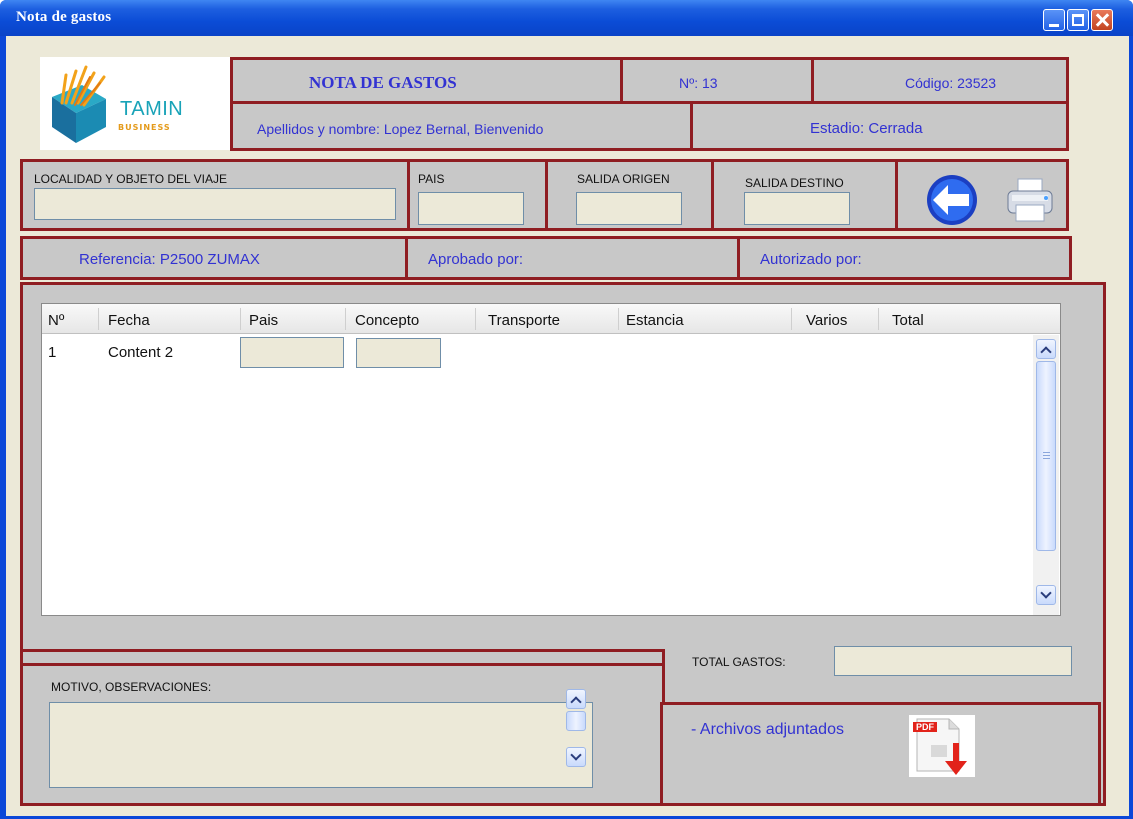  What do you see at coordinates (826, 320) in the screenshot?
I see `column-header-varios: Varios` at bounding box center [826, 320].